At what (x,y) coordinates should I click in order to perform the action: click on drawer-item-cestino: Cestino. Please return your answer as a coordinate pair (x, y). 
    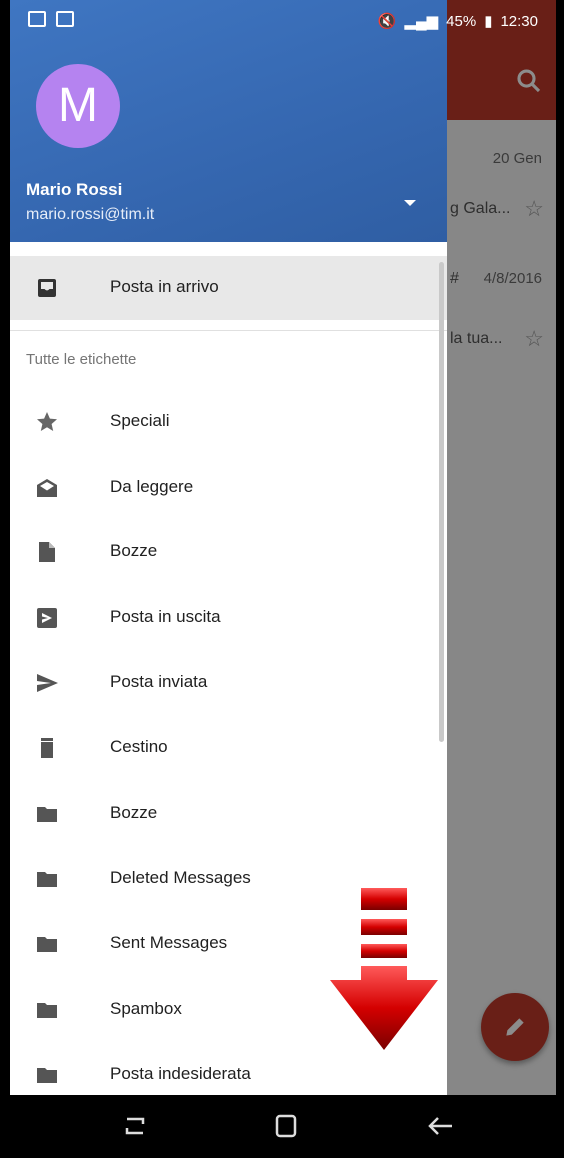
    Looking at the image, I should click on (228, 748).